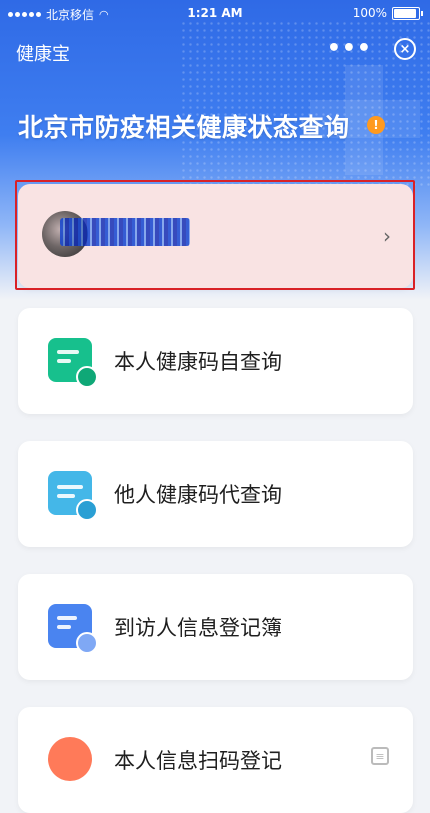 The height and width of the screenshot is (813, 430). I want to click on status-right: 100%, so click(387, 13).